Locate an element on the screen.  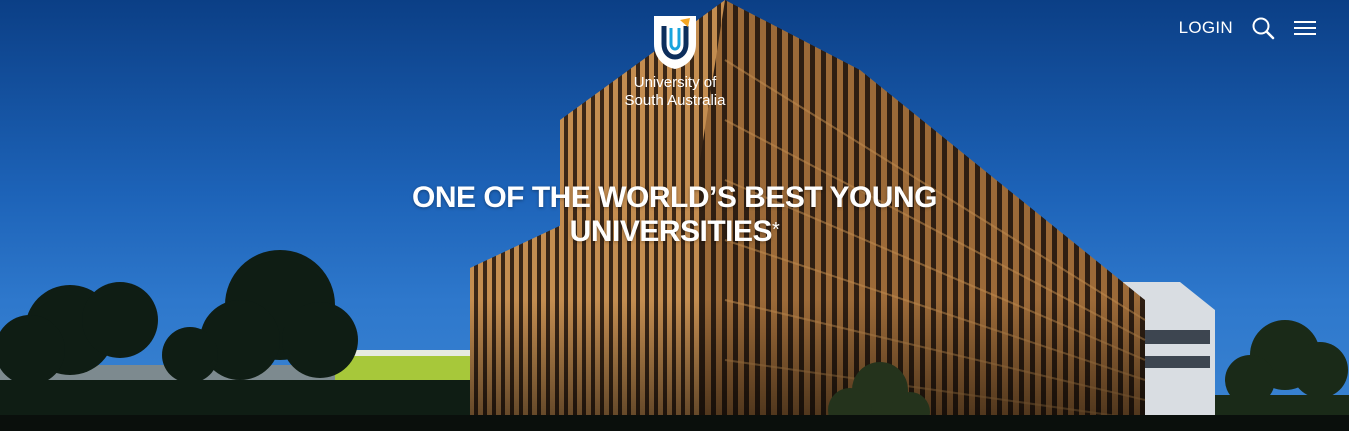
logo-line-1: University of is located at coordinates (675, 82).